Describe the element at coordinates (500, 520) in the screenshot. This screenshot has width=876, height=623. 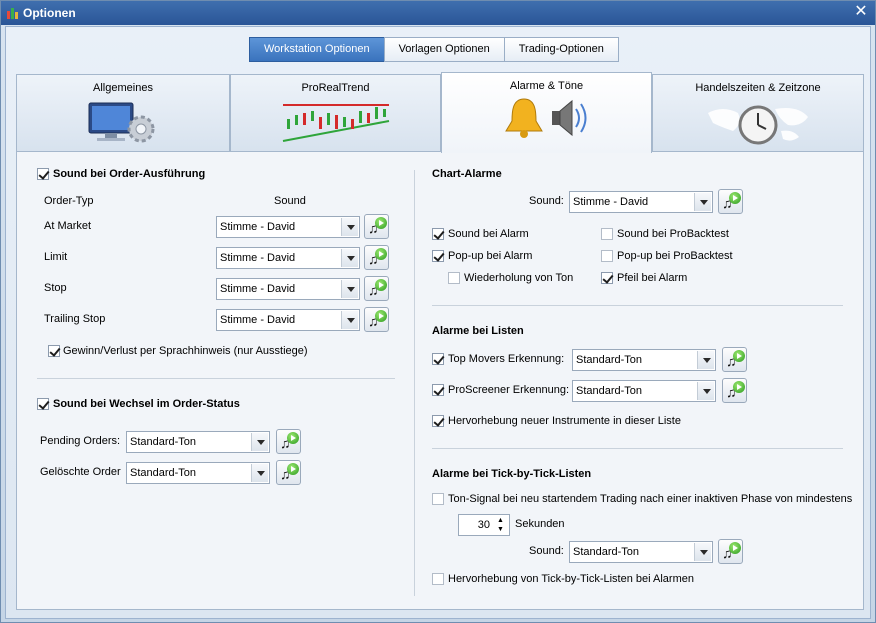
I see `stepper-up-icon: ▲` at that location.